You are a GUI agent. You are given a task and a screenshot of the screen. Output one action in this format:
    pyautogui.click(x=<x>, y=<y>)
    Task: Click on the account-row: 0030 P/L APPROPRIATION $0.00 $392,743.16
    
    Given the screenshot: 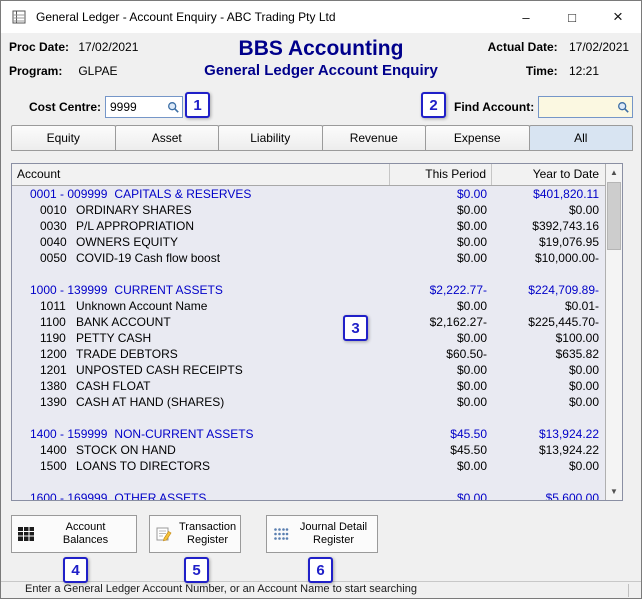 What is the action you would take?
    pyautogui.click(x=308, y=226)
    